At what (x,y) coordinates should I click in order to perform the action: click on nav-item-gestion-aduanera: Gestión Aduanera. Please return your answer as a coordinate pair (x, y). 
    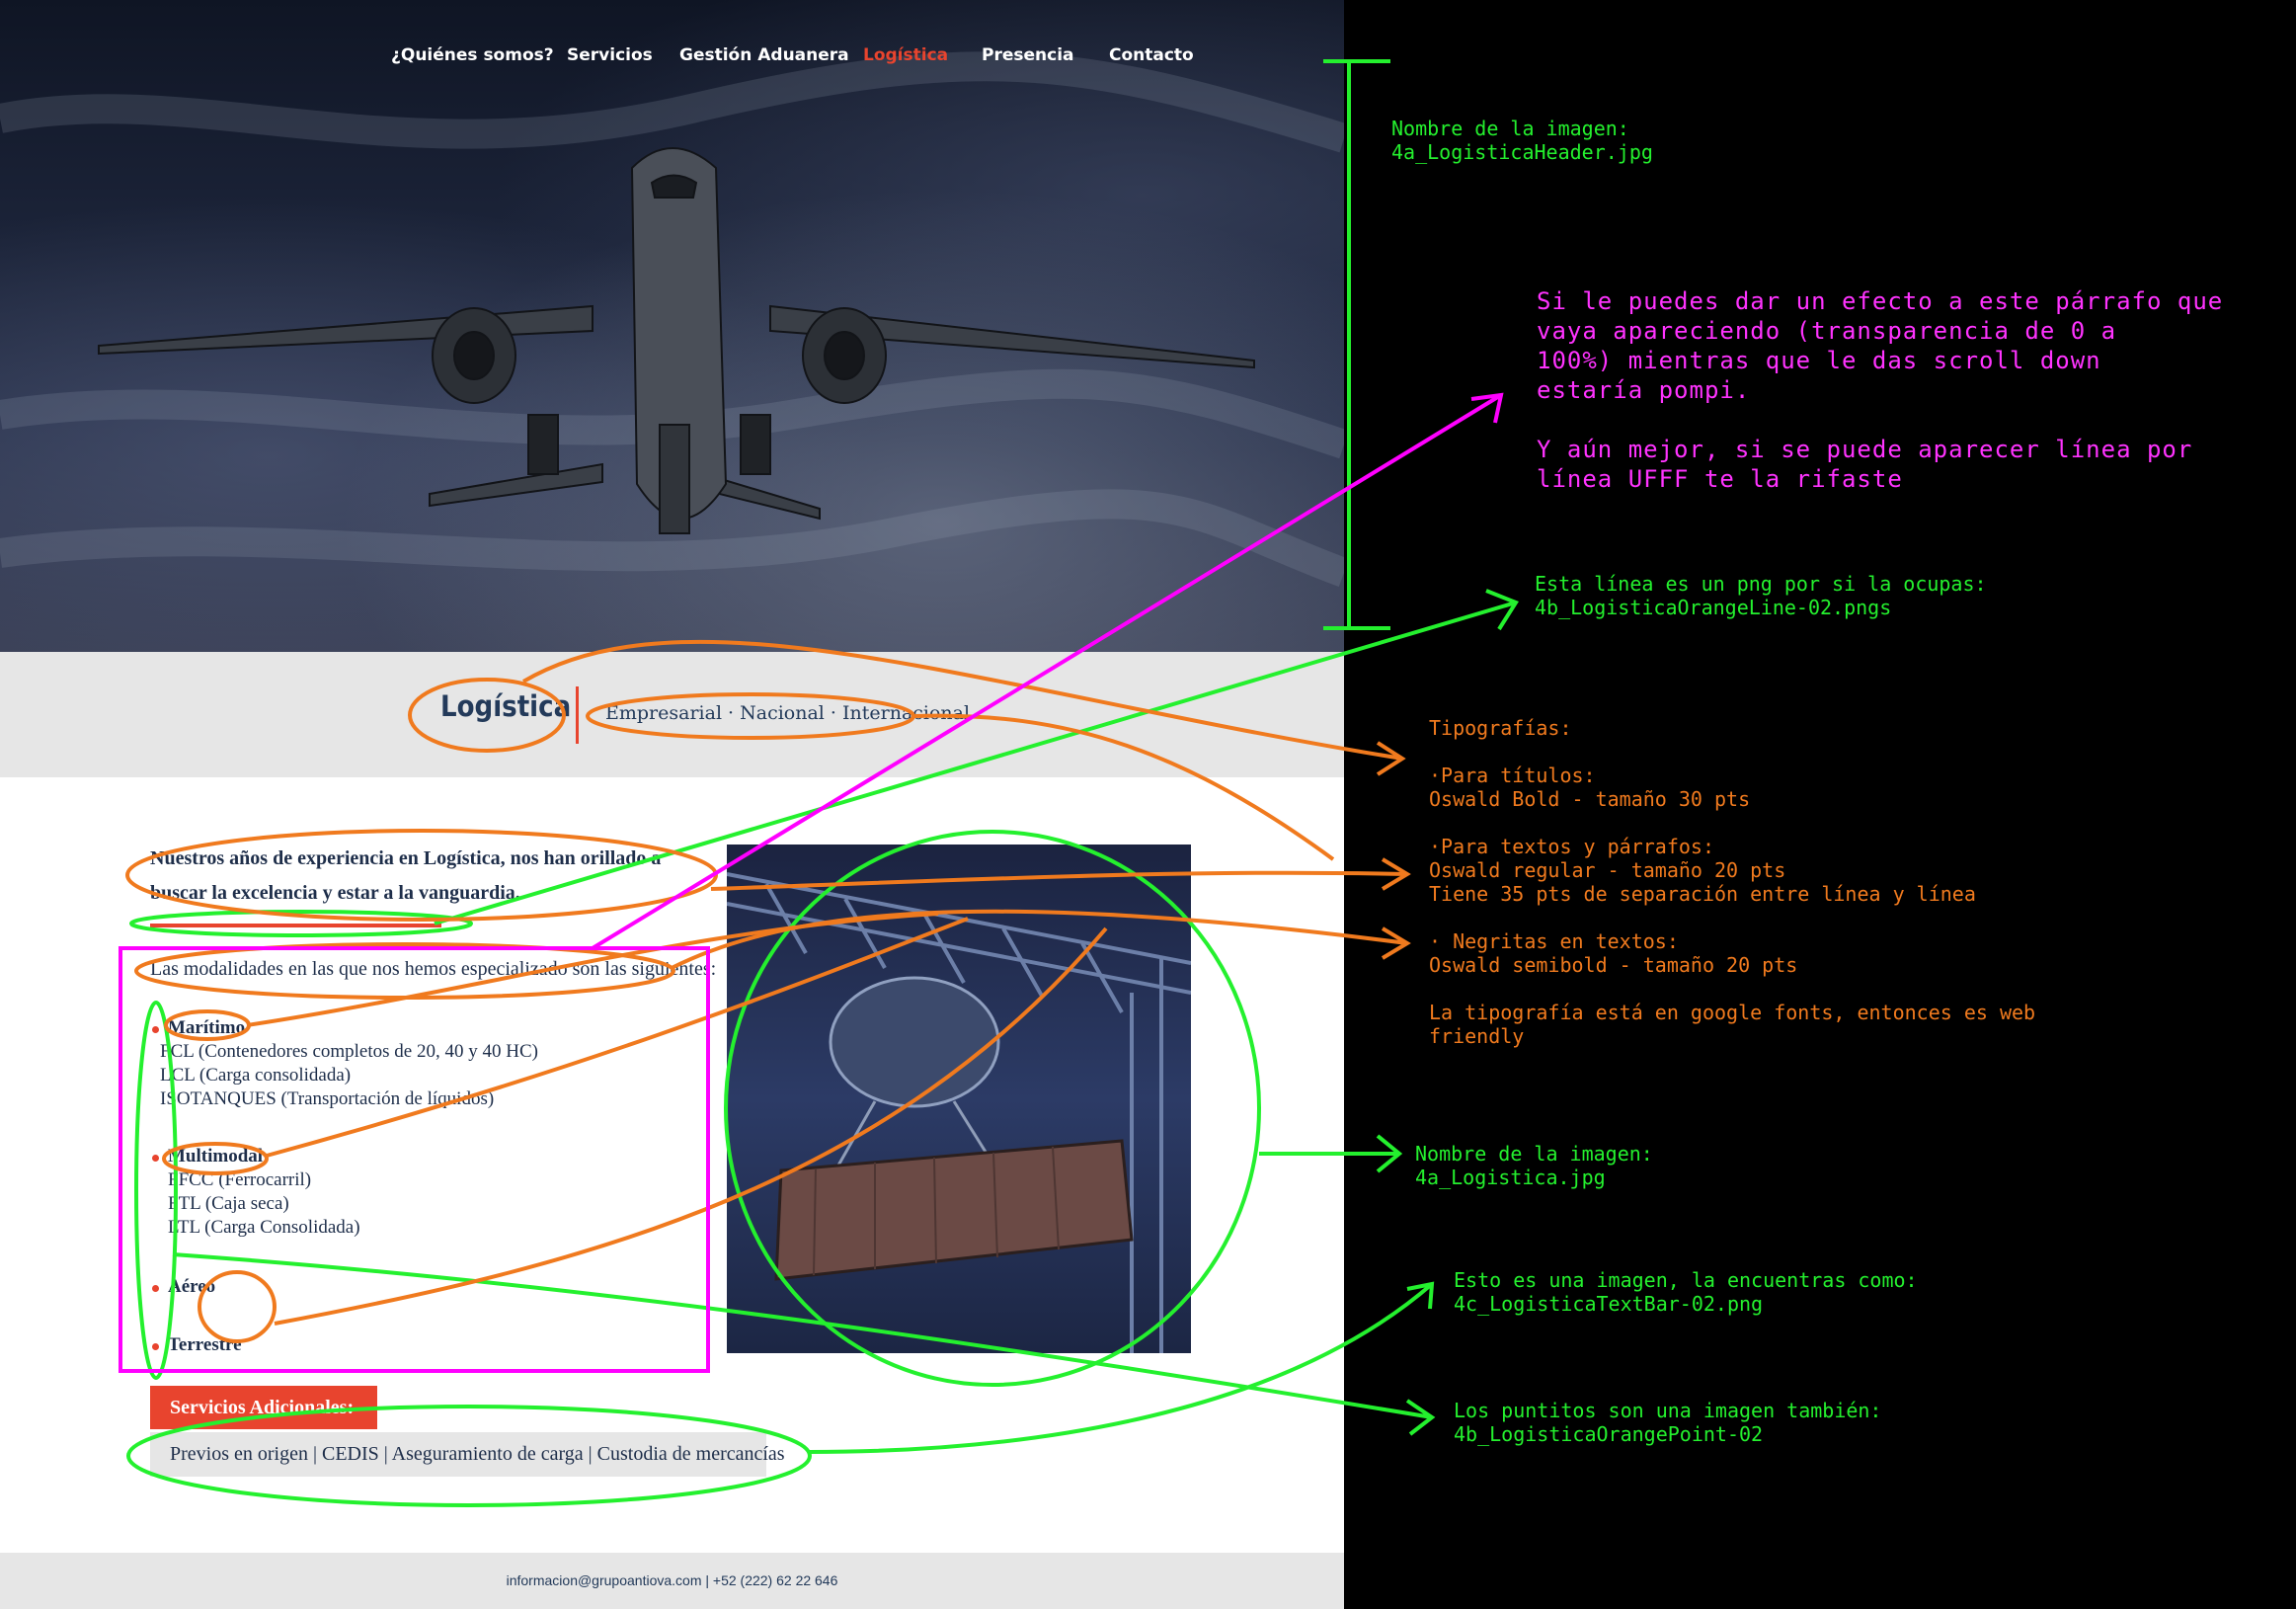
    Looking at the image, I should click on (764, 55).